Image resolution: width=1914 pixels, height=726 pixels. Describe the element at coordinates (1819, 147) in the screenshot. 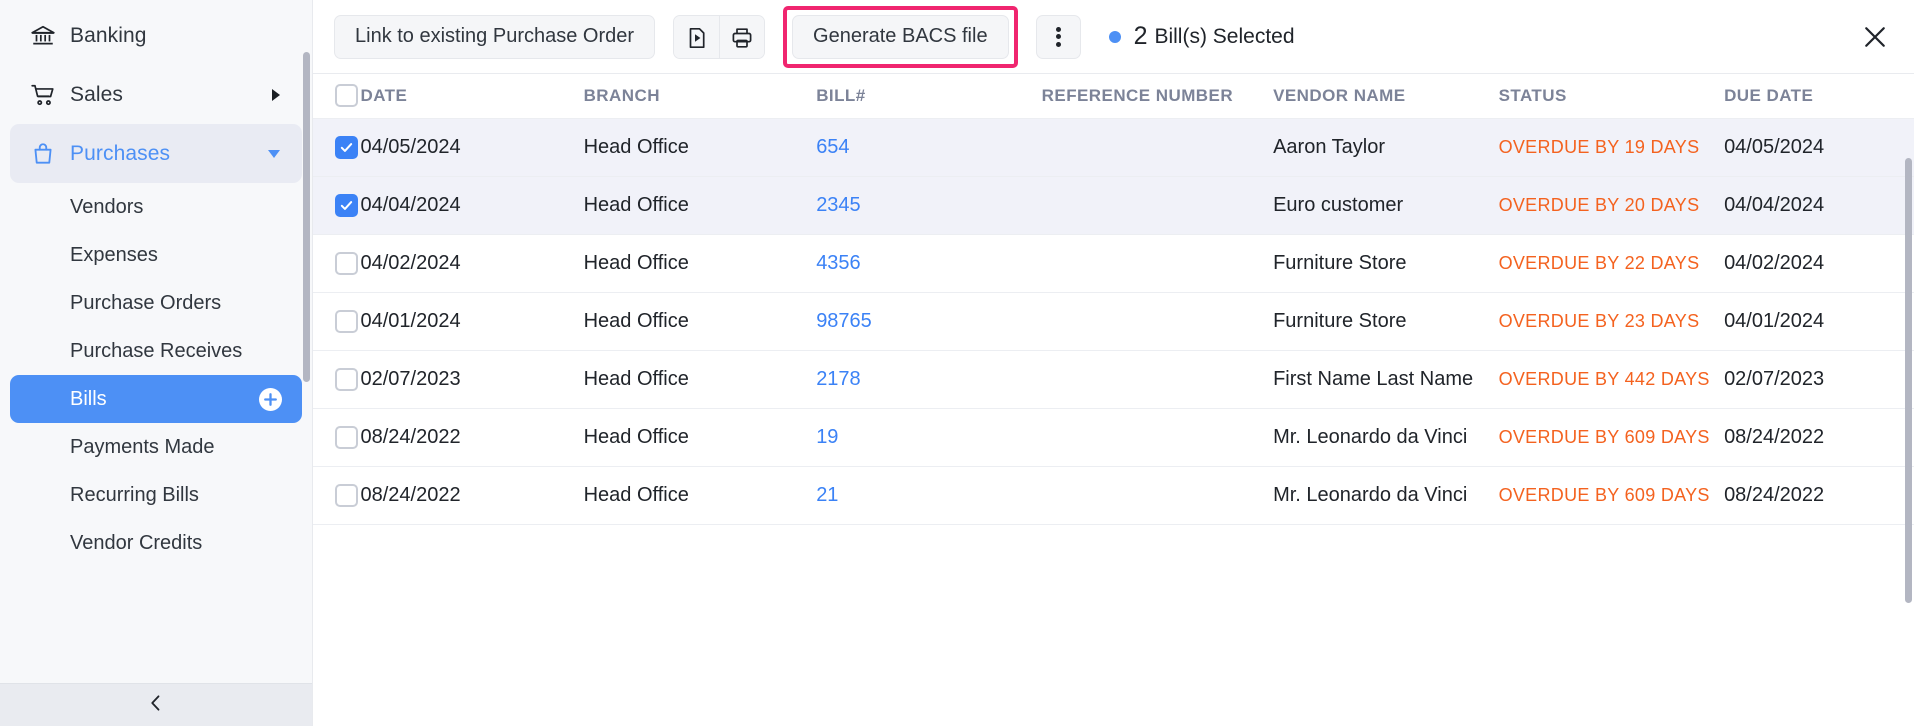

I see `cell-due-date: 04/05/2024` at that location.